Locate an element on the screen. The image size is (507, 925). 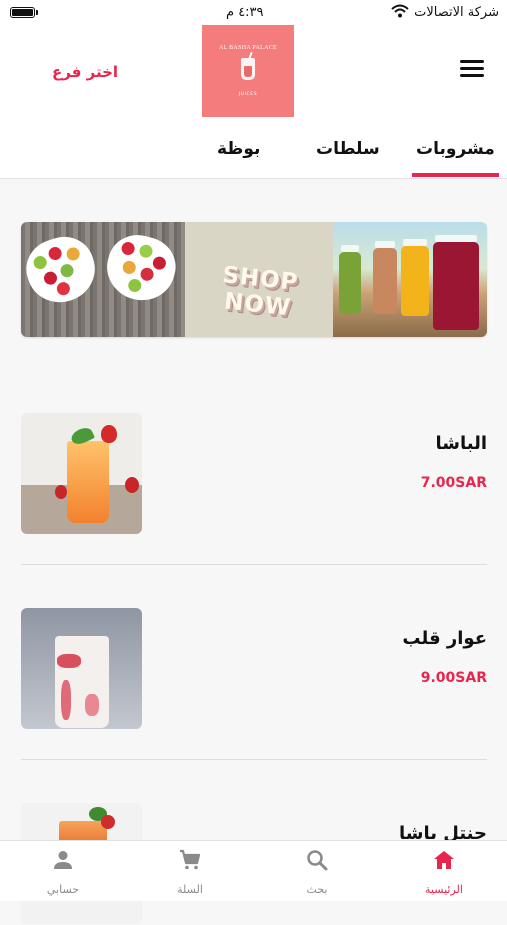
tab-drinks: مشروبات is located at coordinates (455, 158).